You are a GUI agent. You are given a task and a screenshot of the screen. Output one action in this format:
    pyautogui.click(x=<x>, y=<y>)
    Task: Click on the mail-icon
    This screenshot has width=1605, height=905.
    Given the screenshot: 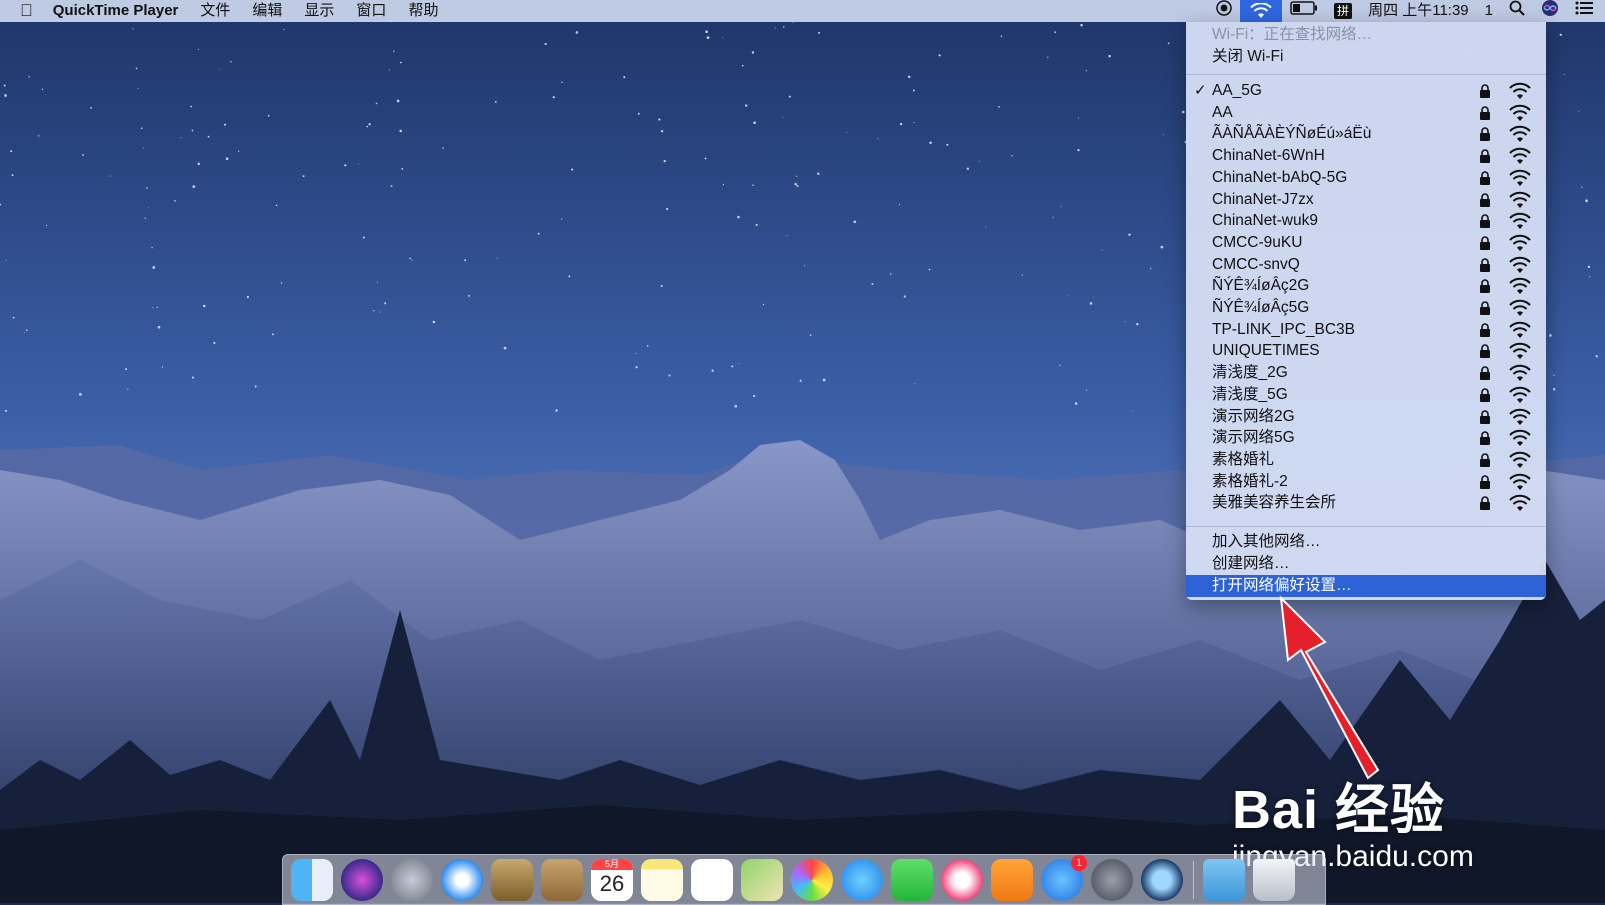 What is the action you would take?
    pyautogui.click(x=512, y=880)
    